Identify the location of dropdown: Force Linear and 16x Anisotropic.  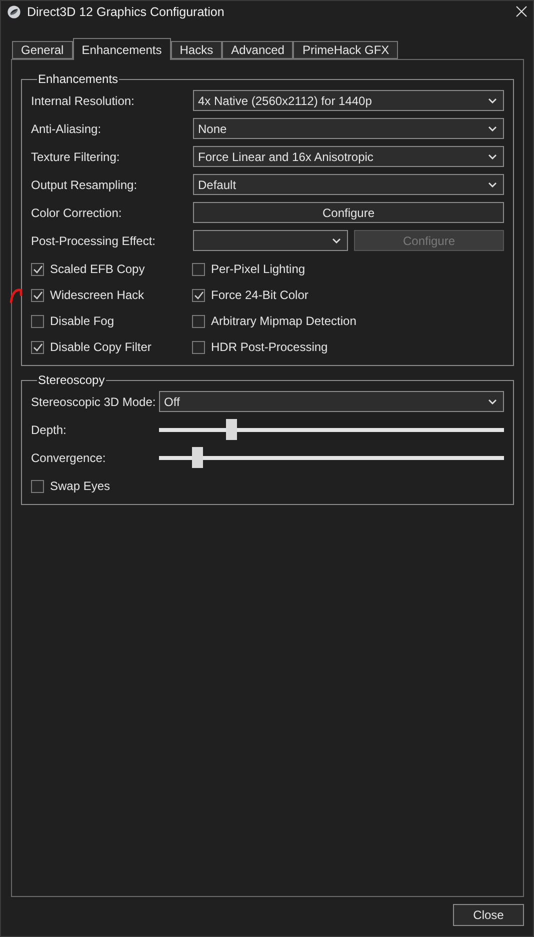
(348, 156).